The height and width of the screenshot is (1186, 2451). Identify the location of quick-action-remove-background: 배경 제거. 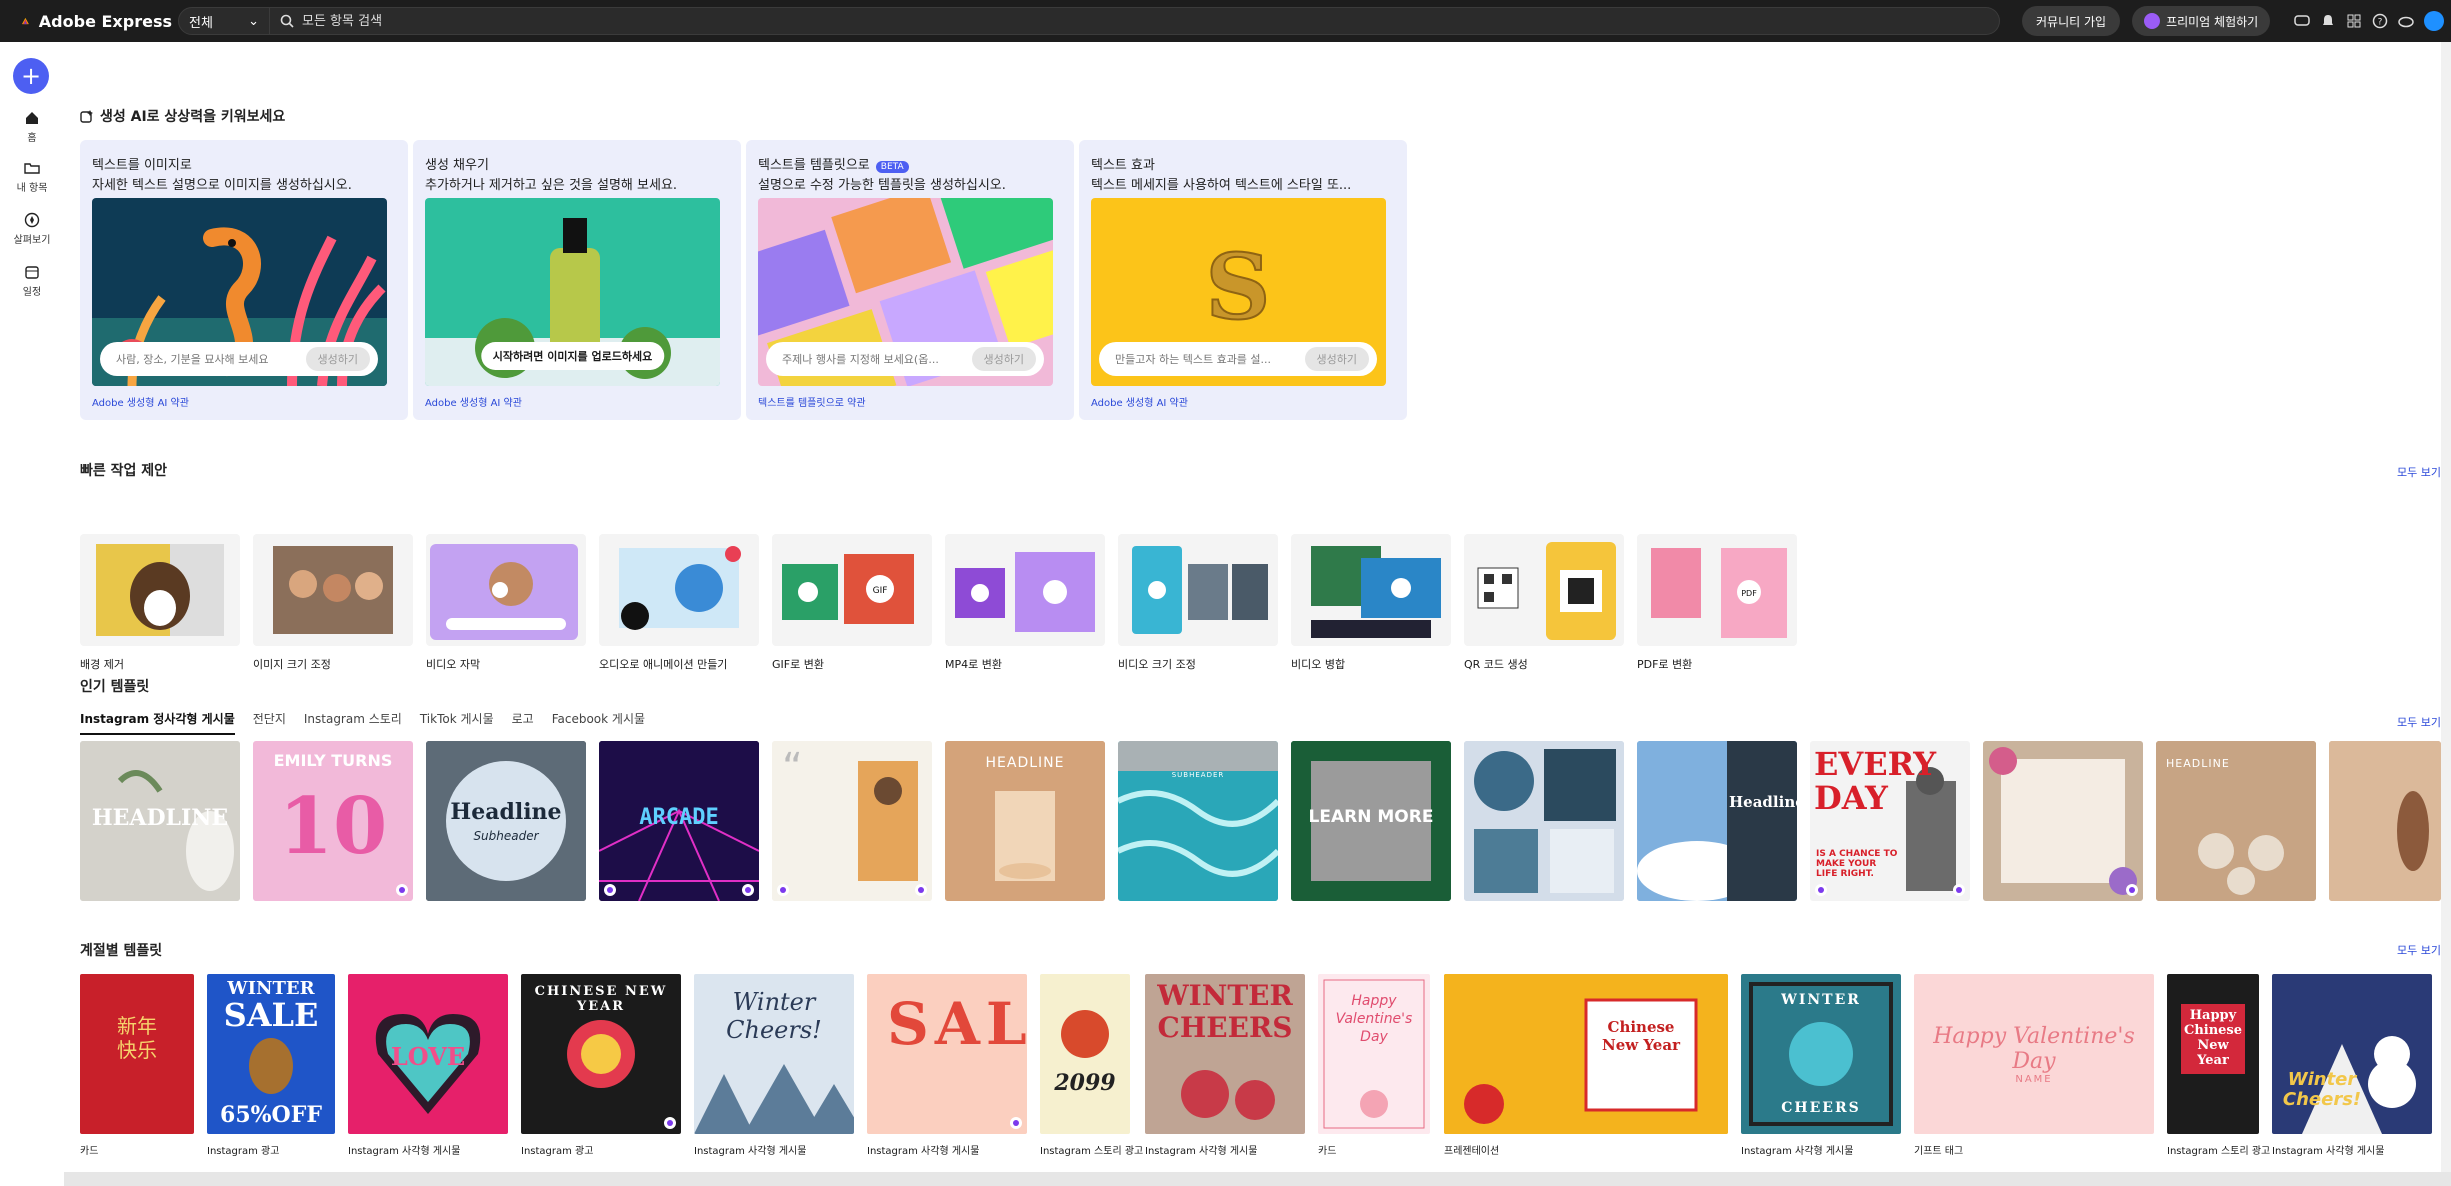
(160, 603).